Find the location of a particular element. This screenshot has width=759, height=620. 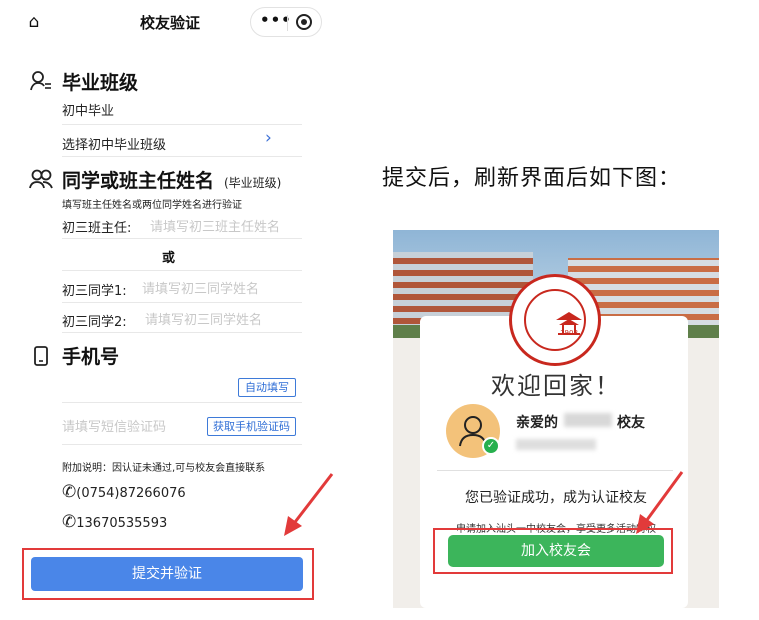

submit-verify-button: 提交并验证 is located at coordinates (167, 574).